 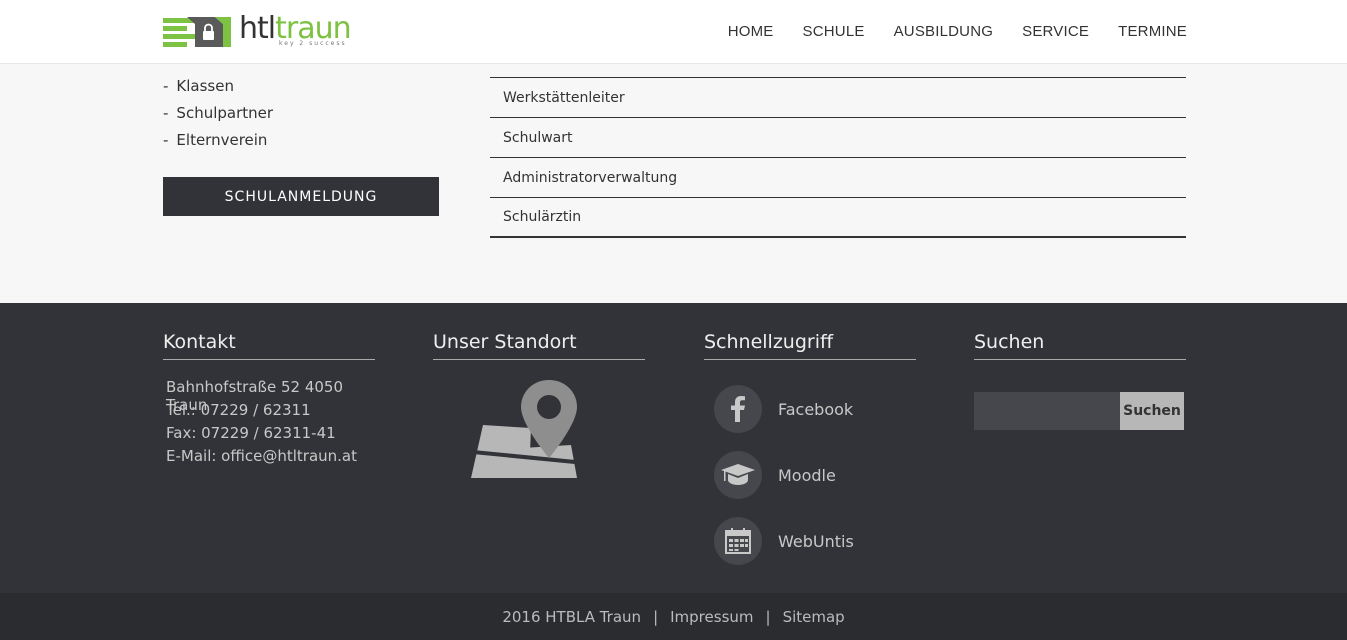 I want to click on quick-link-facebook: Facebook, so click(x=810, y=409).